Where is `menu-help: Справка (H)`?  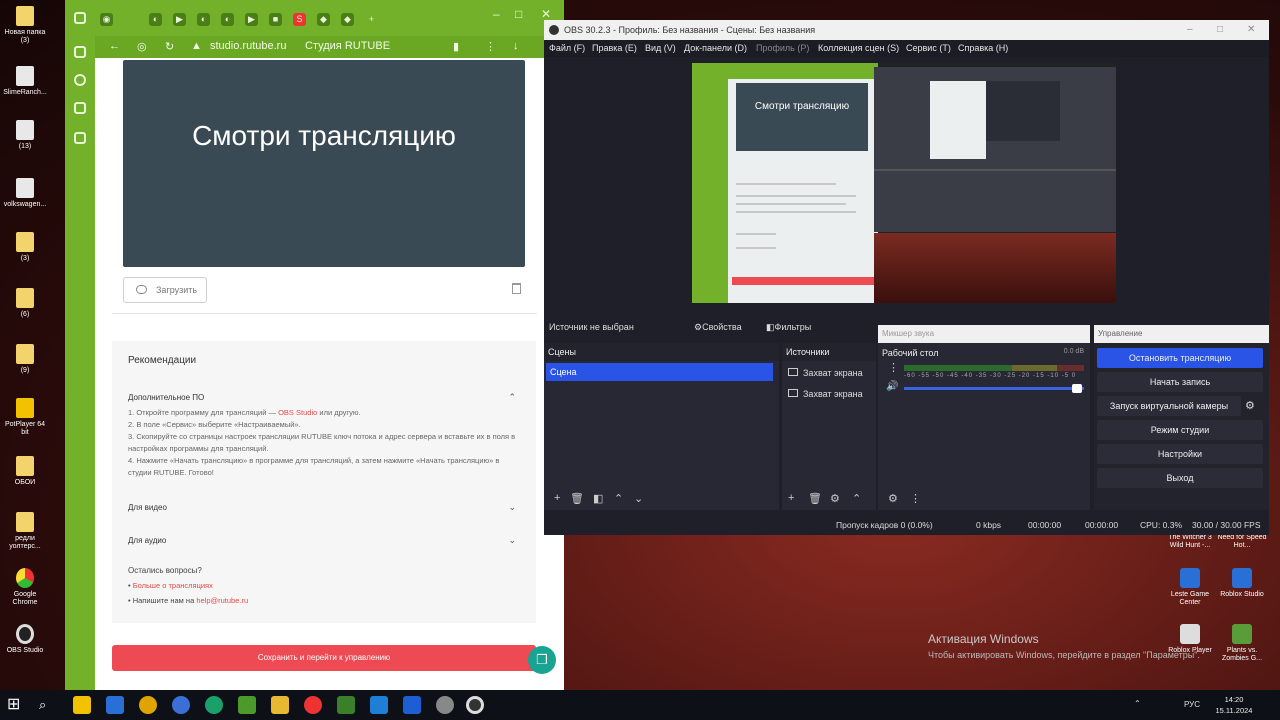
menu-help: Справка (H) is located at coordinates (983, 48).